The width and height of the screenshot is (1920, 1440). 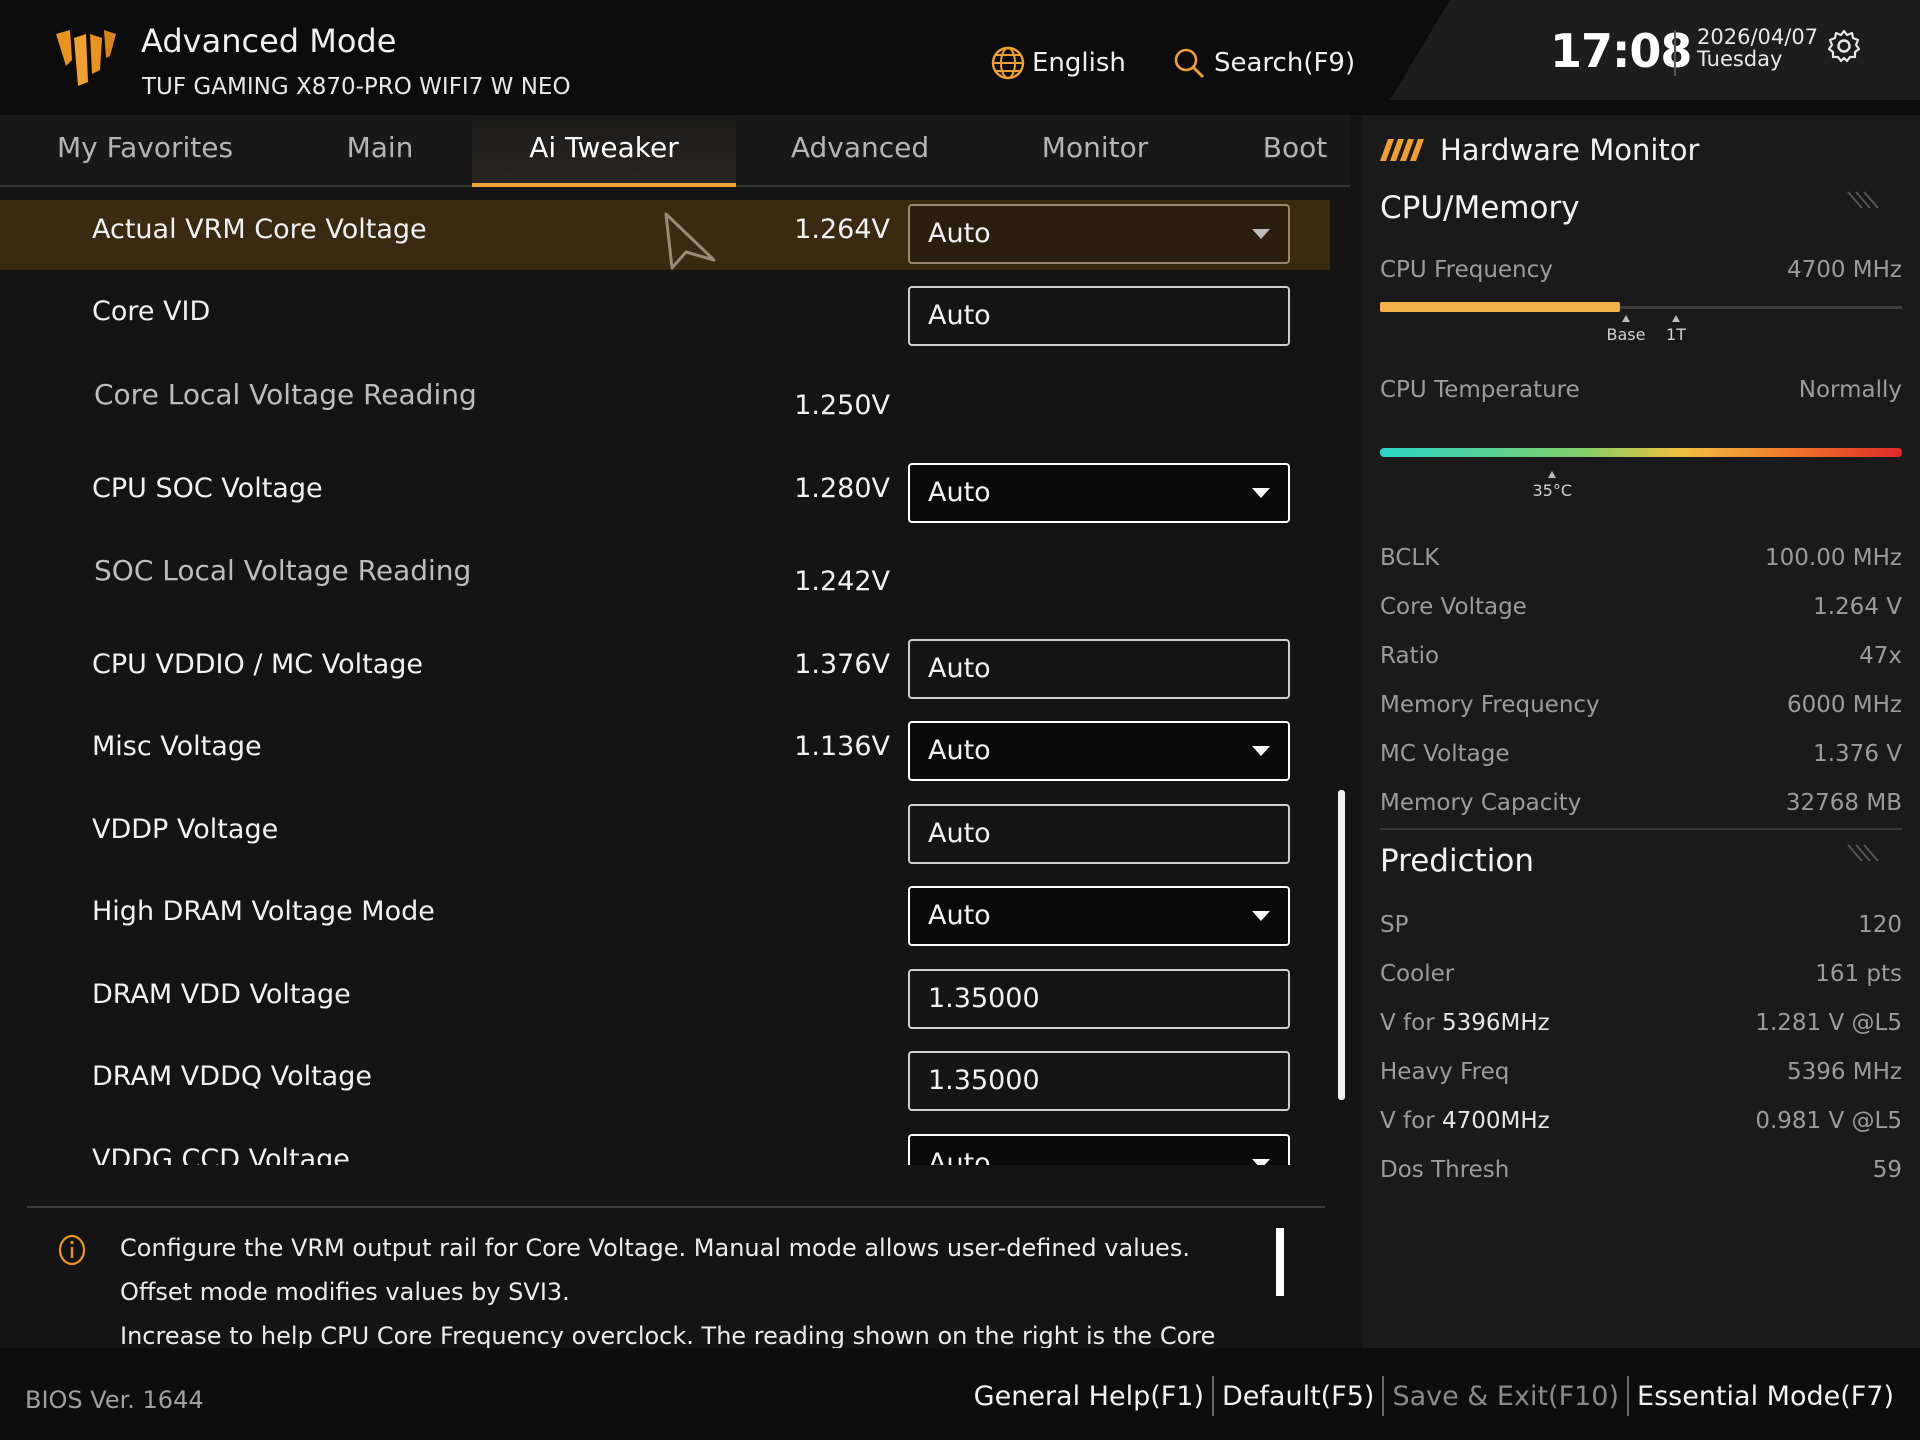 What do you see at coordinates (1417, 974) in the screenshot?
I see `stat-label-text: Cooler` at bounding box center [1417, 974].